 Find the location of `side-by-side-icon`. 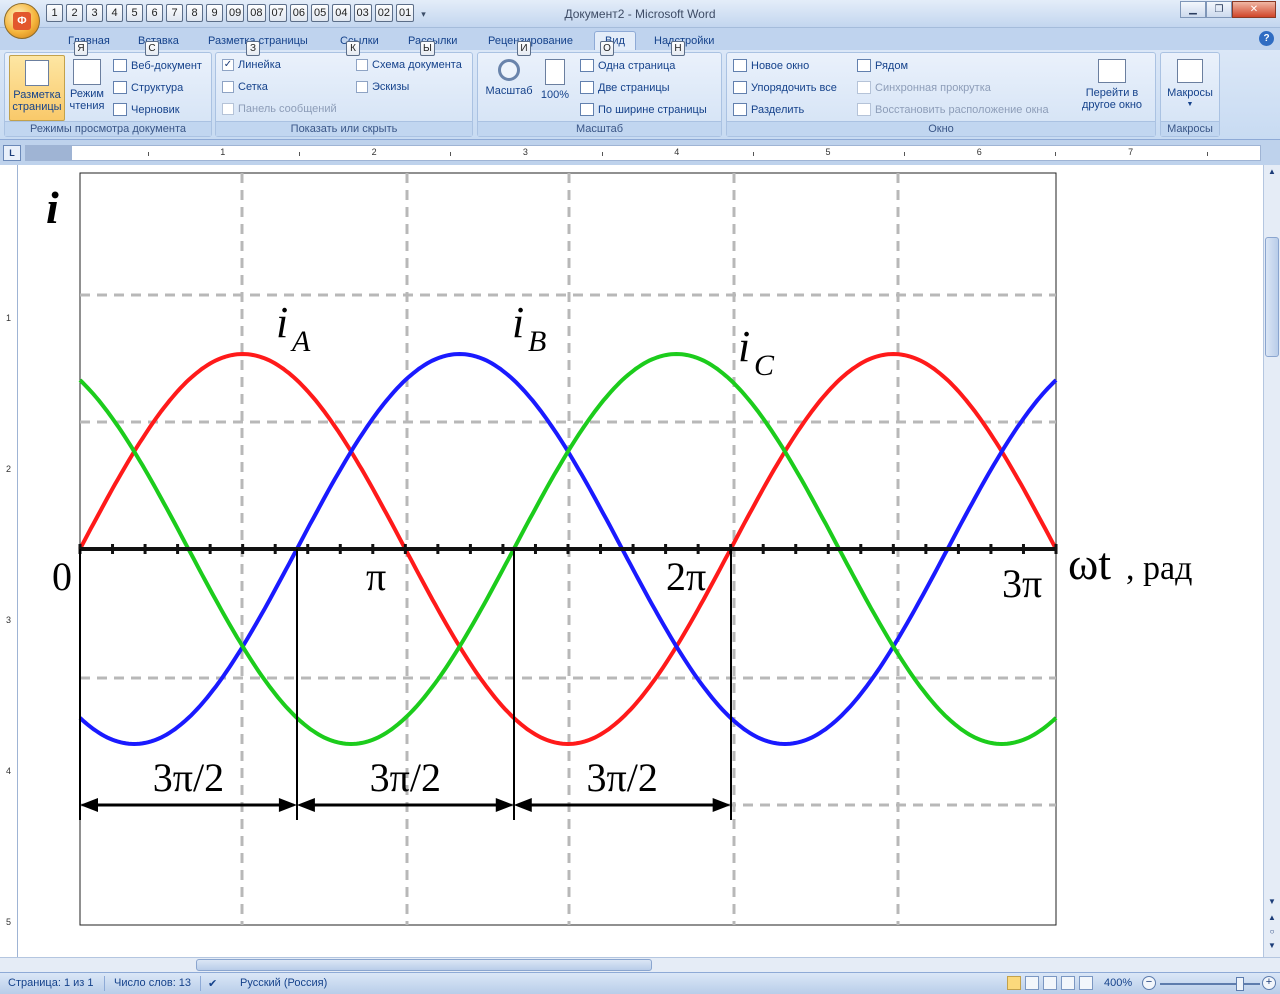

side-by-side-icon is located at coordinates (864, 65).